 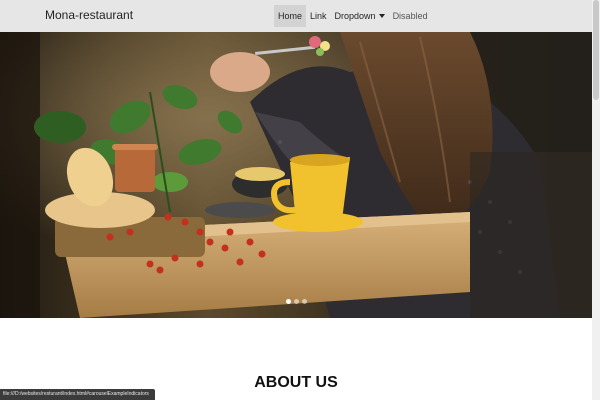 I want to click on scrollbar-thumb, so click(x=596, y=50).